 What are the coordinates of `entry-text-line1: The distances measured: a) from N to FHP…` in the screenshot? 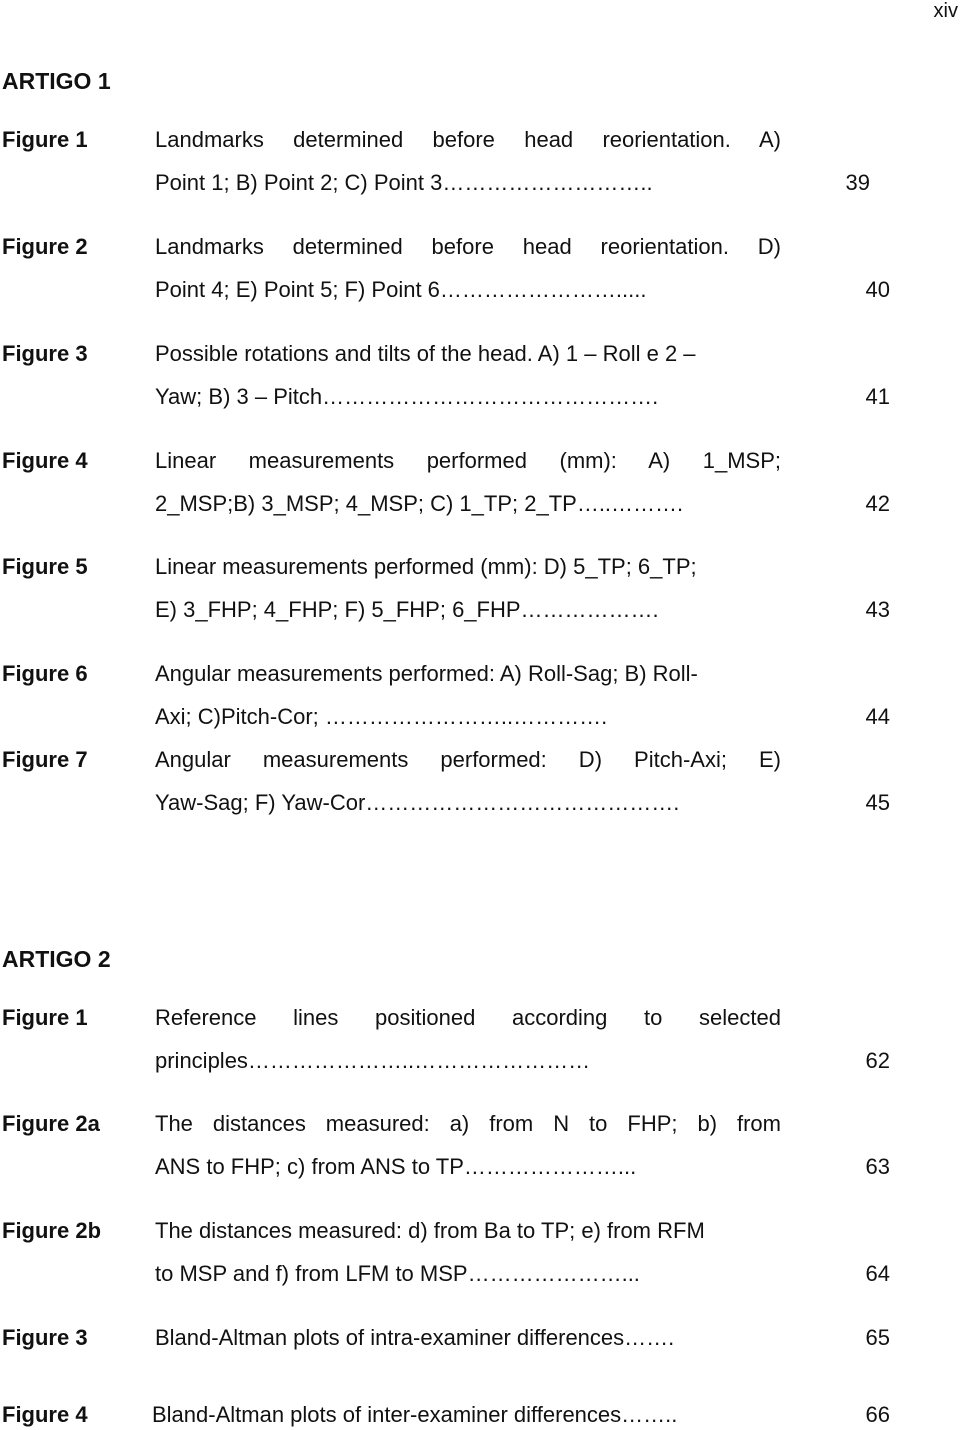 It's located at (468, 1123).